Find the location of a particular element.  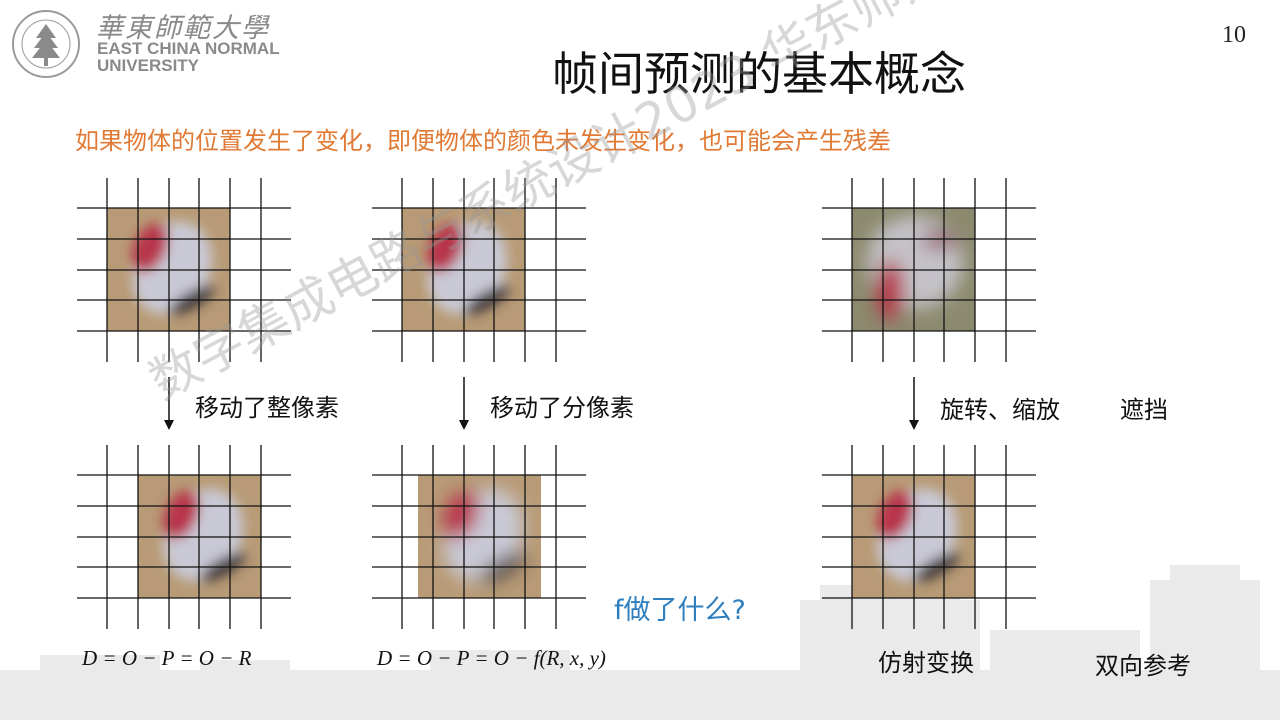

label-affine-transform: 仿射变换 is located at coordinates (926, 663).